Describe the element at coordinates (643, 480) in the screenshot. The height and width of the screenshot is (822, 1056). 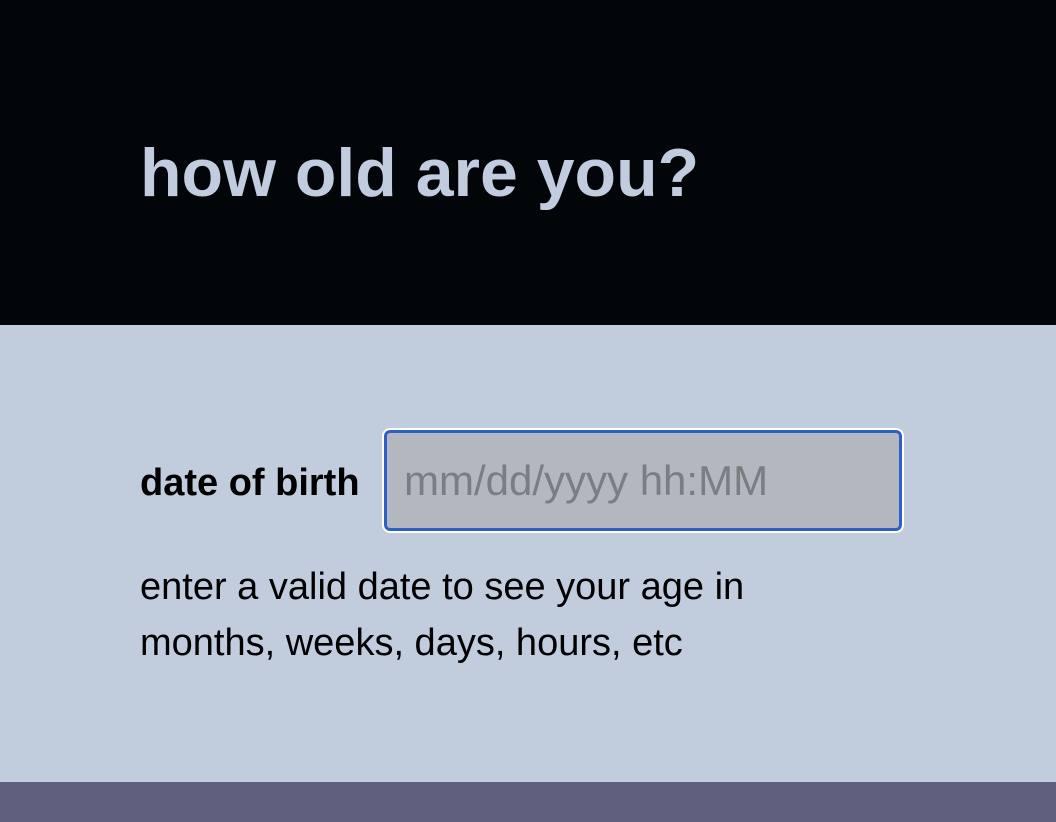
I see `date-of-birth-input` at that location.